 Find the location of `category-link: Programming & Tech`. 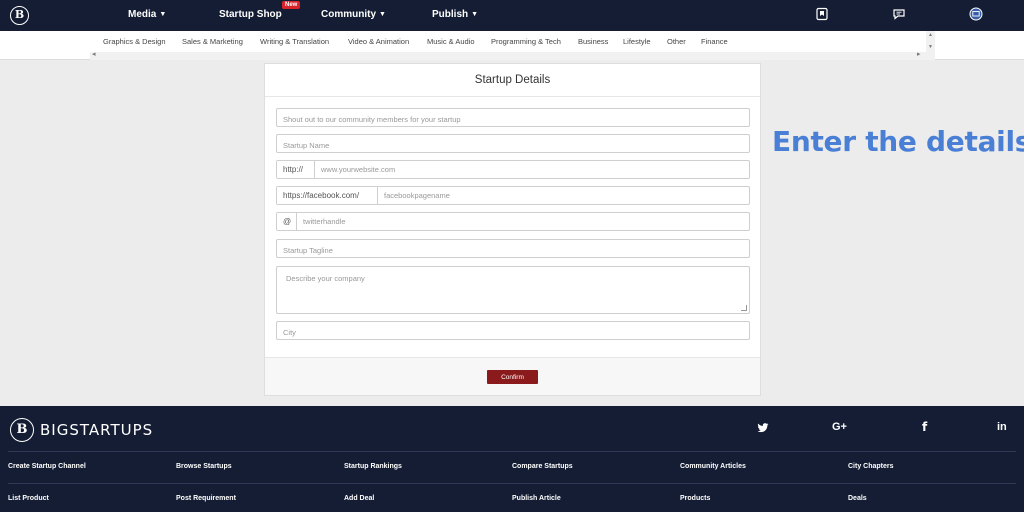

category-link: Programming & Tech is located at coordinates (526, 41).